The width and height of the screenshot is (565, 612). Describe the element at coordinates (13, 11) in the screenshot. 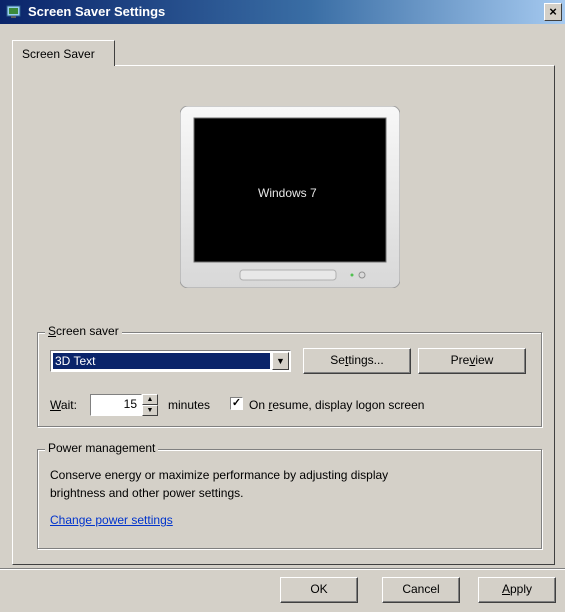

I see `screen-saver-icon` at that location.